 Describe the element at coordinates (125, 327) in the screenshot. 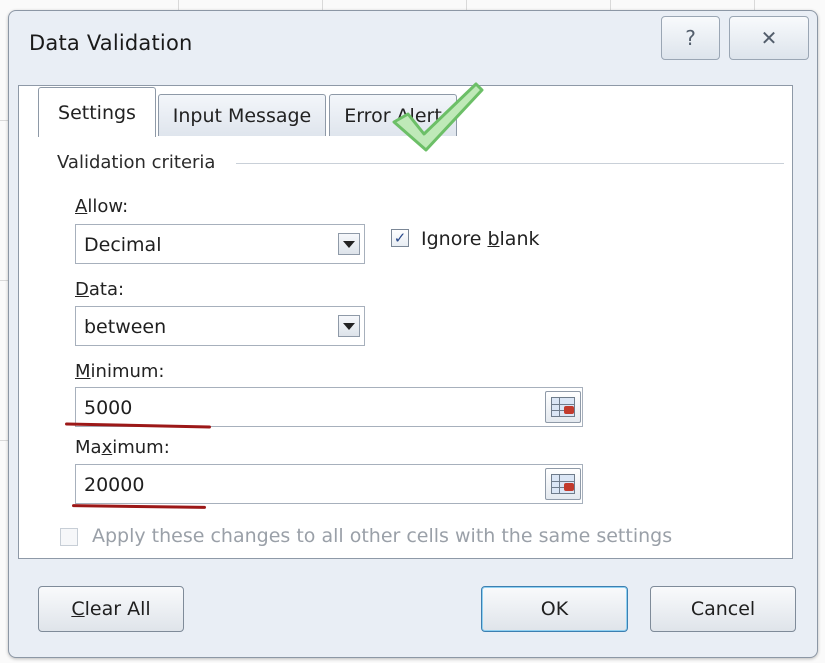

I see `data-value: between` at that location.